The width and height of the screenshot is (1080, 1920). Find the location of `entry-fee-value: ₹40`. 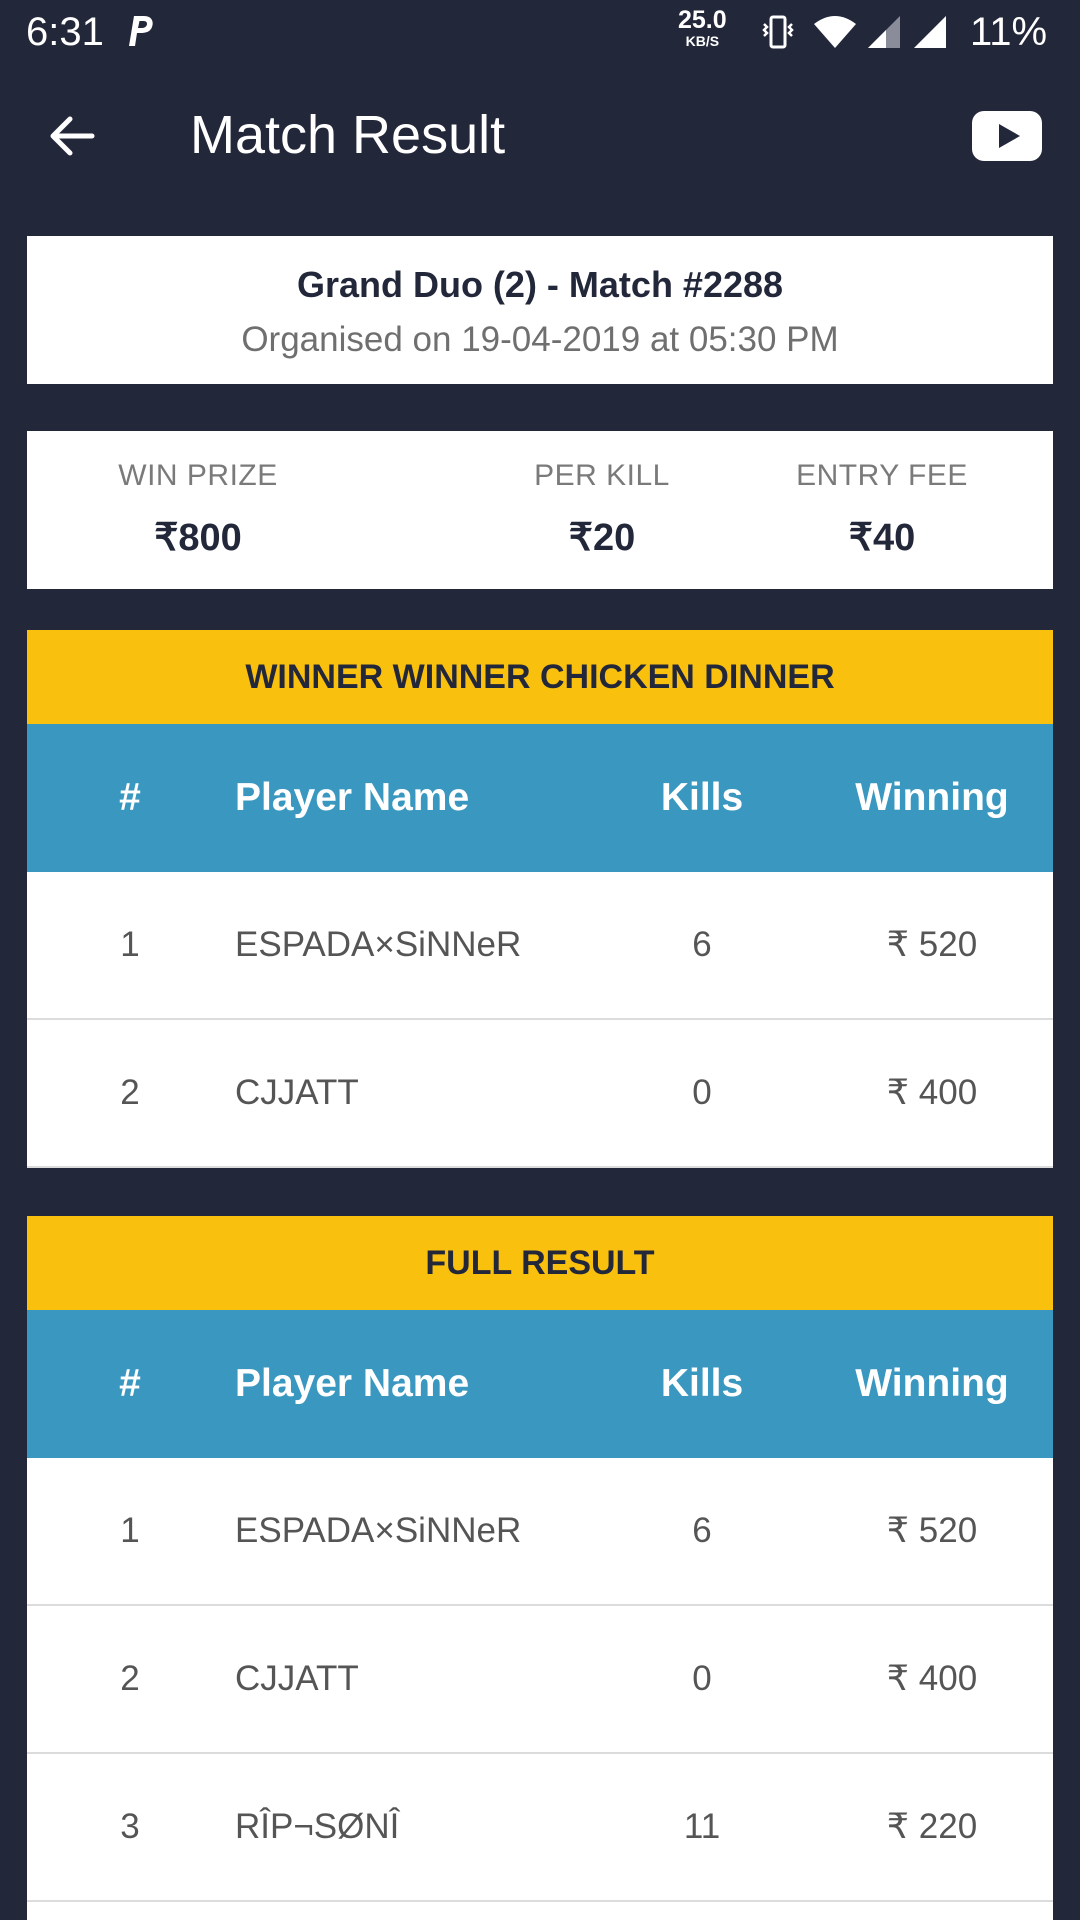

entry-fee-value: ₹40 is located at coordinates (882, 538).